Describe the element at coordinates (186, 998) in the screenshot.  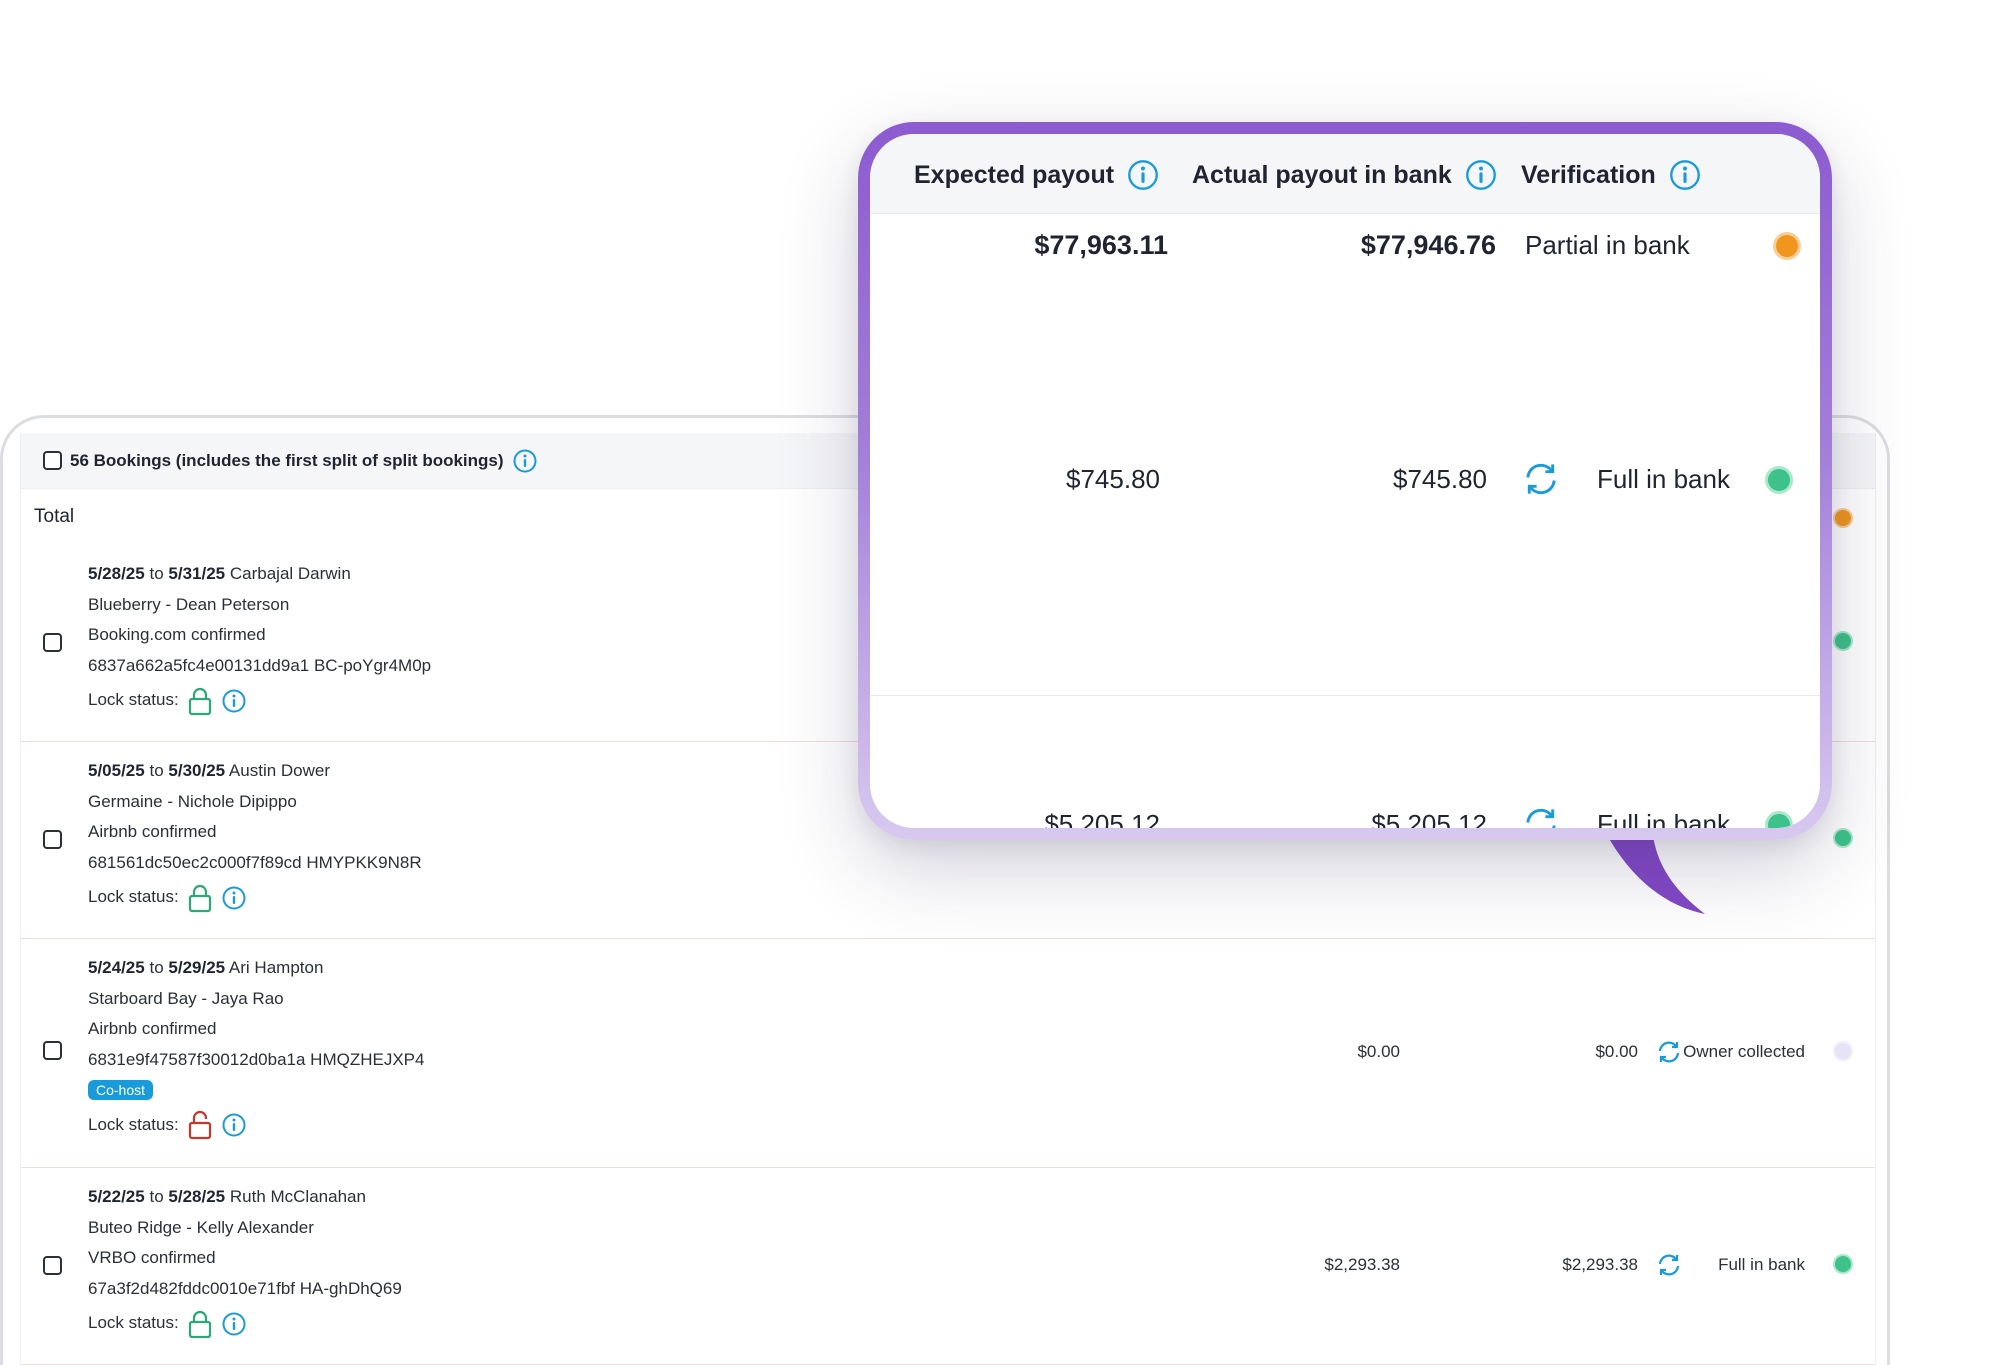
I see `property-owner: Starboard Bay - Jaya Rao` at that location.